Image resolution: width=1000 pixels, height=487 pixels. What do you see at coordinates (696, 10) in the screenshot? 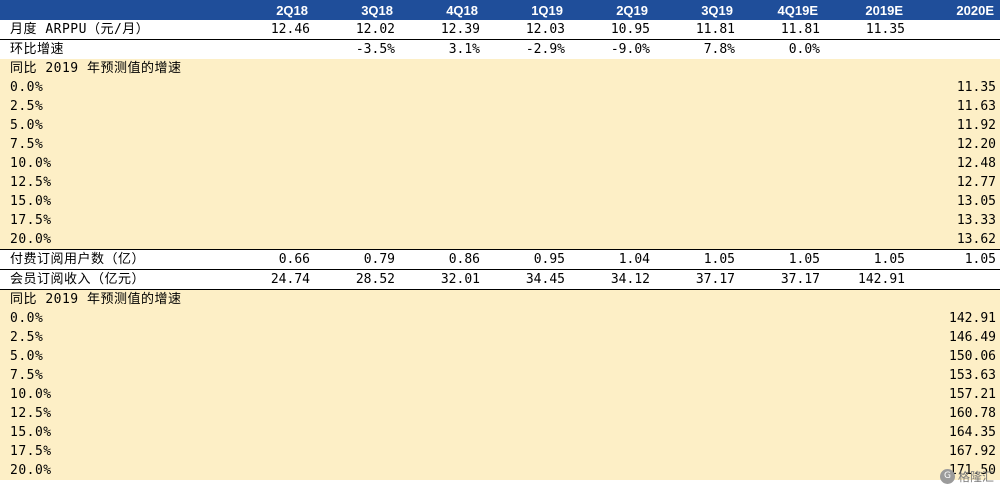
I see `header-col-3q19: 3Q19` at bounding box center [696, 10].